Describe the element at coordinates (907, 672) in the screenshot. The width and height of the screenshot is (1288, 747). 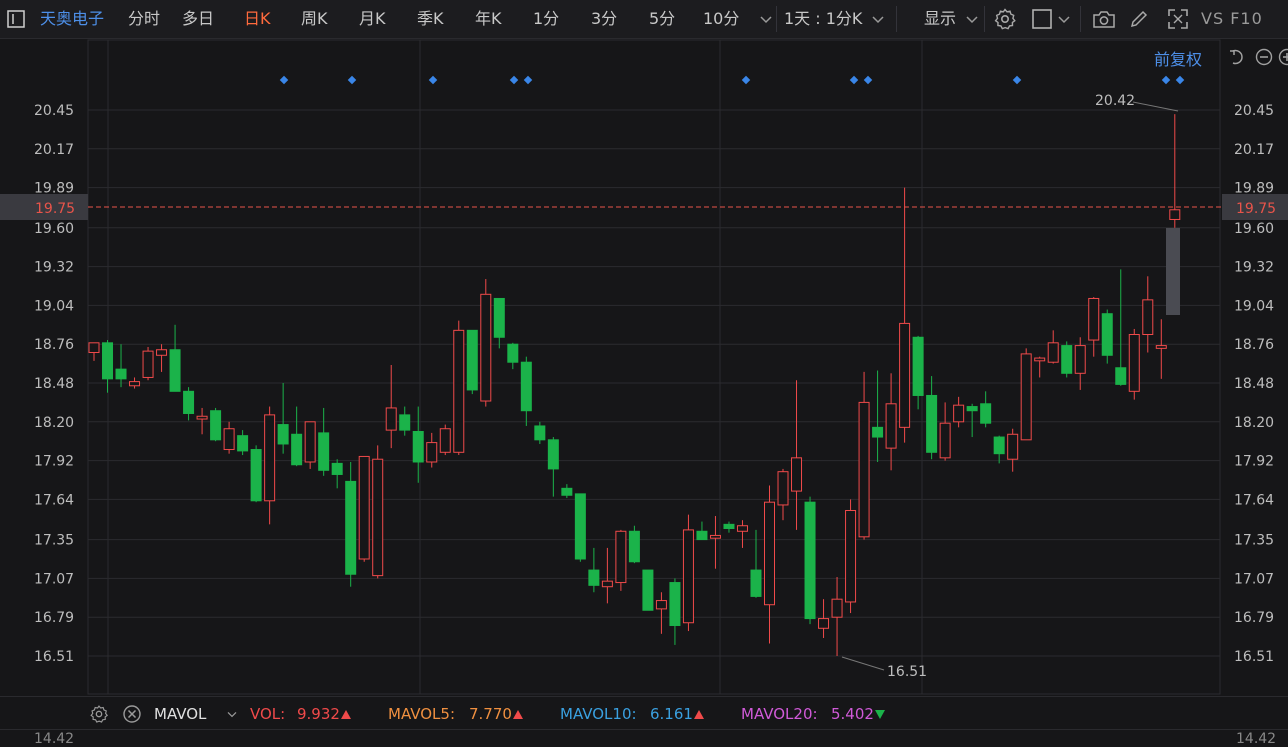
I see `min-price-label: 16.51` at that location.